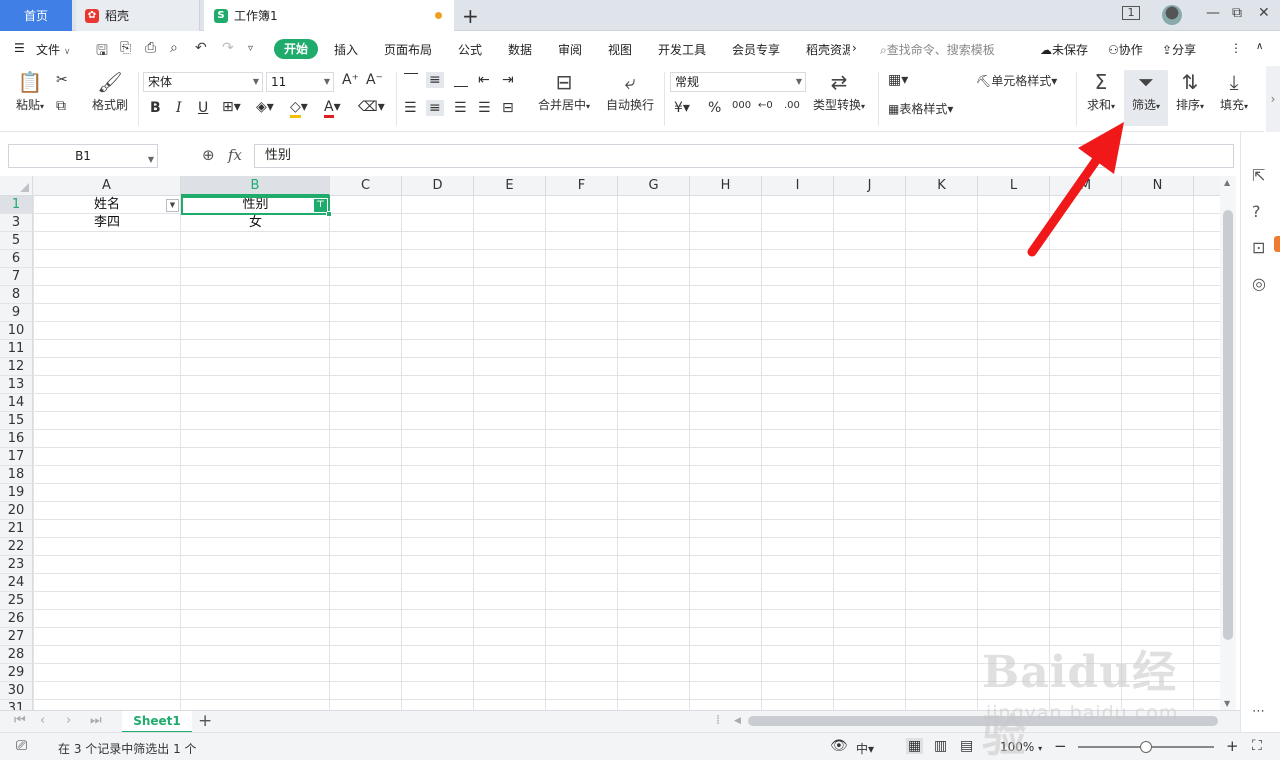  What do you see at coordinates (16, 205) in the screenshot?
I see `row-header-1: 1` at bounding box center [16, 205].